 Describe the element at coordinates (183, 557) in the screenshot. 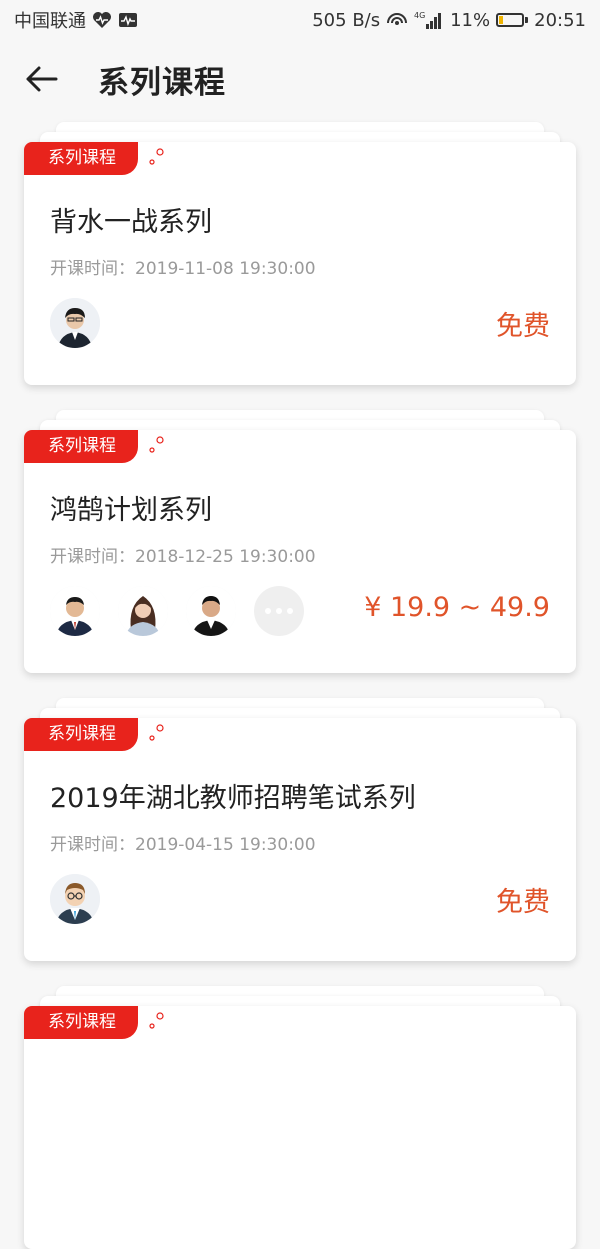

I see `course-time: 开课时间：2018-12-25 19:30:00` at that location.